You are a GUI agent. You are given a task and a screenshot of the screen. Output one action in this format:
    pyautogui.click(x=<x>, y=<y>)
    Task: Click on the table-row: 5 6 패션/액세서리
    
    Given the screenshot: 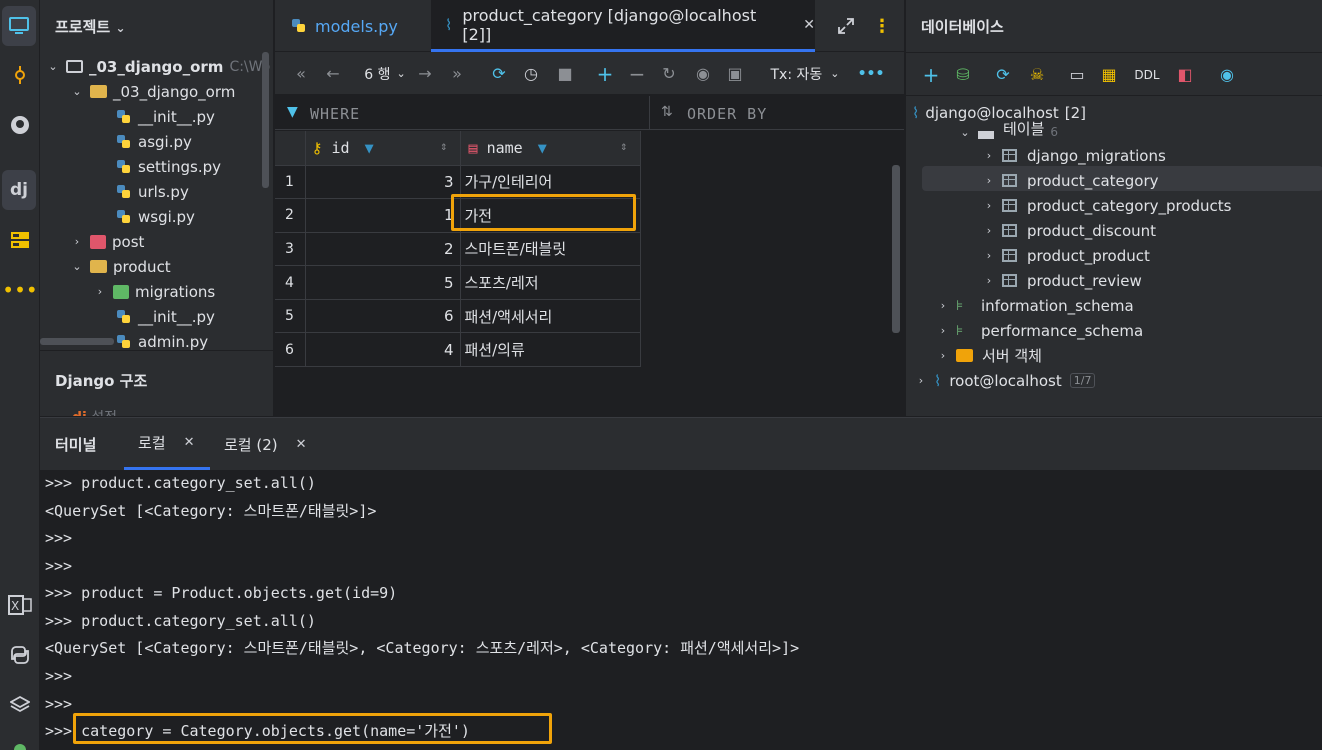 What is the action you would take?
    pyautogui.click(x=458, y=316)
    